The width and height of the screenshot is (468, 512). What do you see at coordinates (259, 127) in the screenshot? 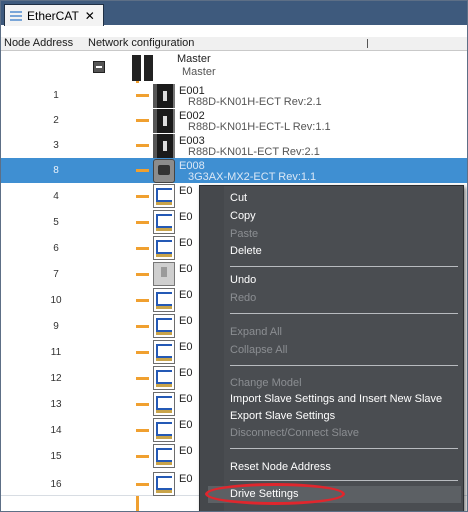
I see `device-model: R88D-KN01H-ECT-L Rev:1.1` at bounding box center [259, 127].